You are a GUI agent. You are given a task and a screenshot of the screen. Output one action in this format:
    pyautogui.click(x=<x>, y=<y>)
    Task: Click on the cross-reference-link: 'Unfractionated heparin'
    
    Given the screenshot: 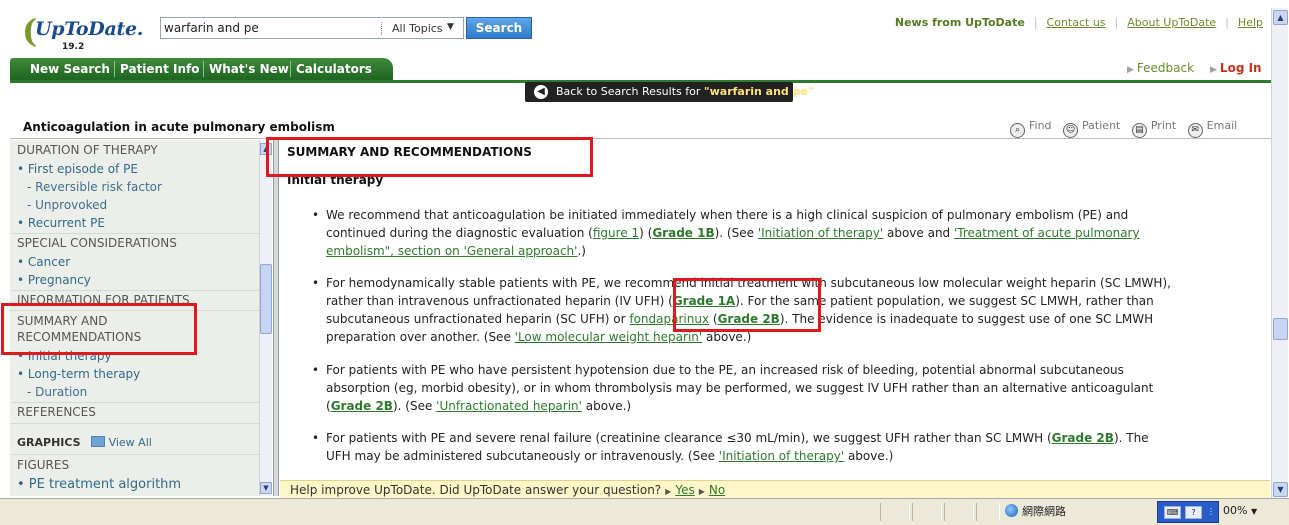 What is the action you would take?
    pyautogui.click(x=509, y=406)
    